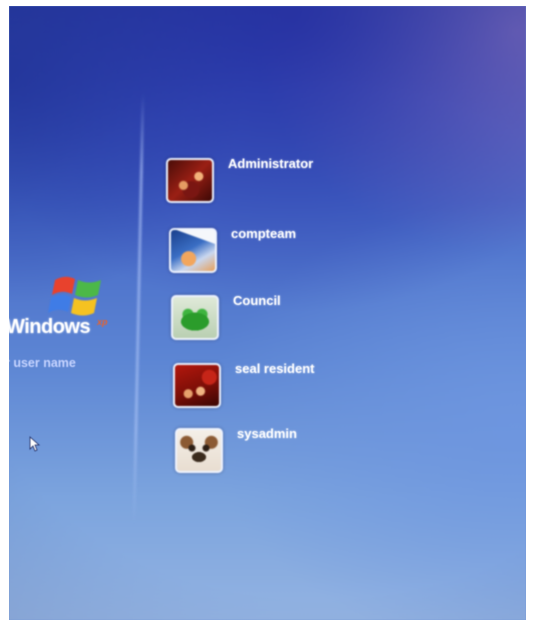  I want to click on user-tile-seal-resident: seal resident, so click(323, 390).